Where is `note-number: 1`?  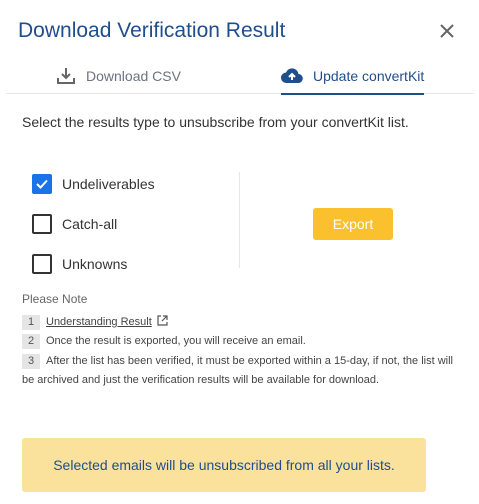
note-number: 1 is located at coordinates (31, 322).